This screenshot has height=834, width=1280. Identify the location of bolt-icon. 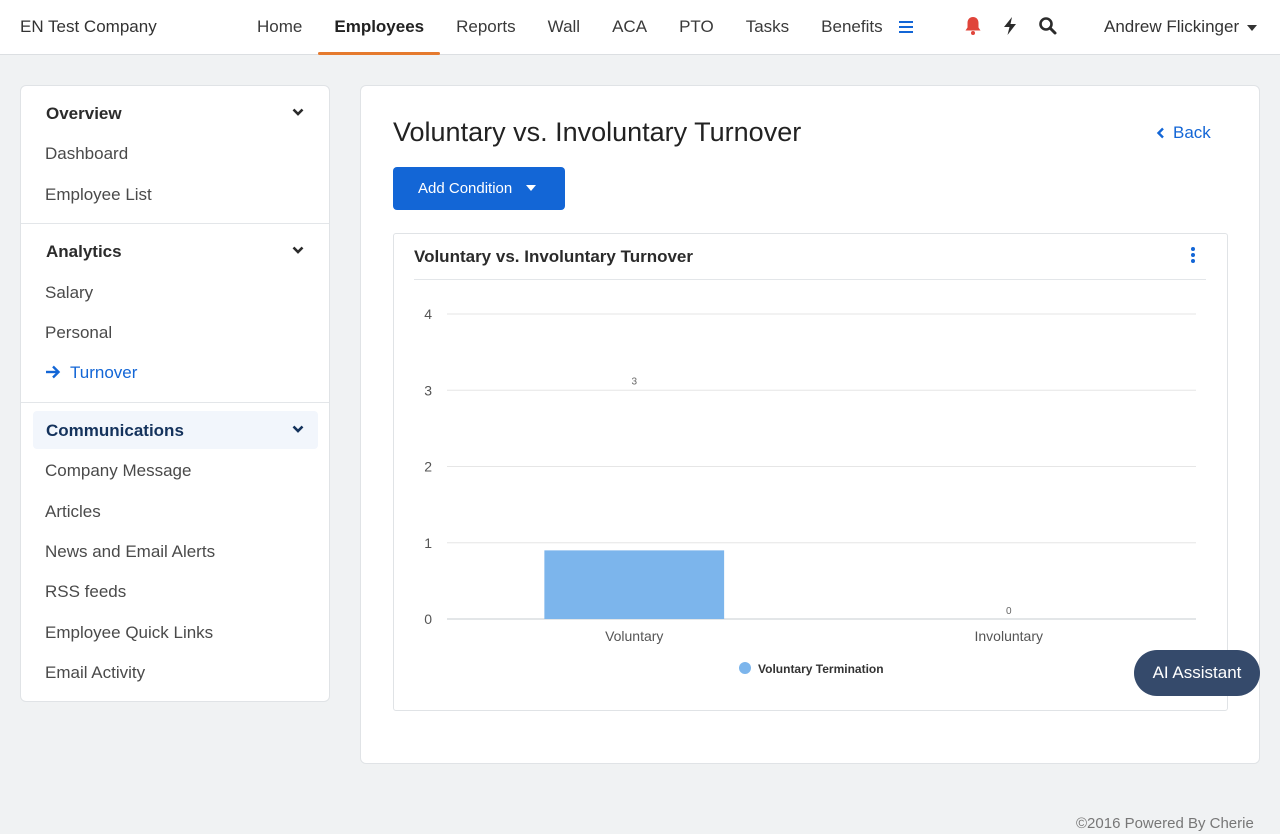
(1012, 27).